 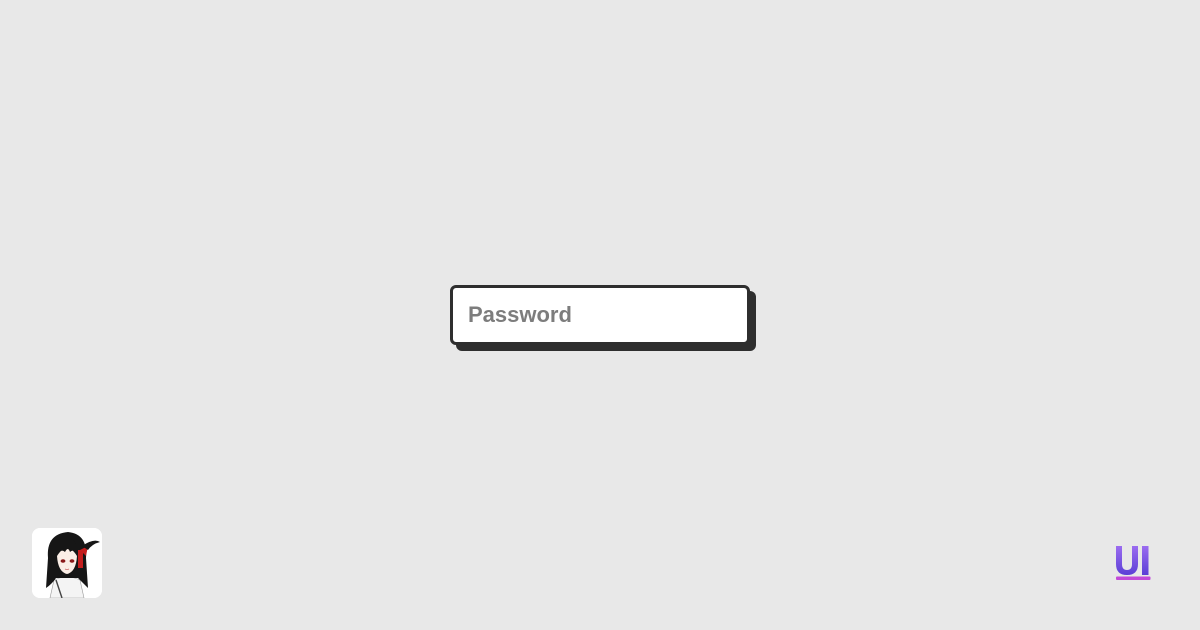 I want to click on anime-character-avatar-icon, so click(x=67, y=563).